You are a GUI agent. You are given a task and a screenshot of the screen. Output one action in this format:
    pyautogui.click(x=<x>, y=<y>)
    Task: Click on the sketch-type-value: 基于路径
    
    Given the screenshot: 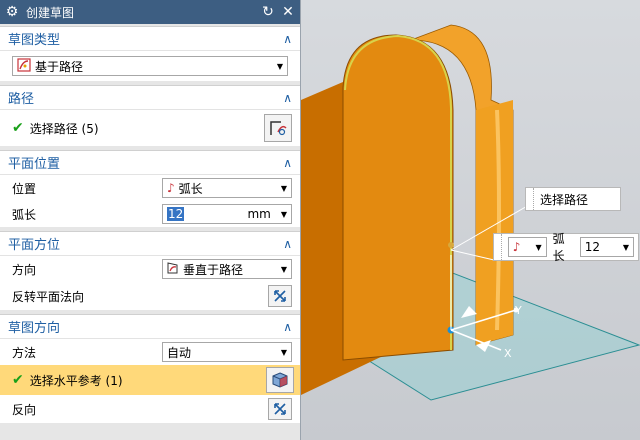 What is the action you would take?
    pyautogui.click(x=59, y=66)
    